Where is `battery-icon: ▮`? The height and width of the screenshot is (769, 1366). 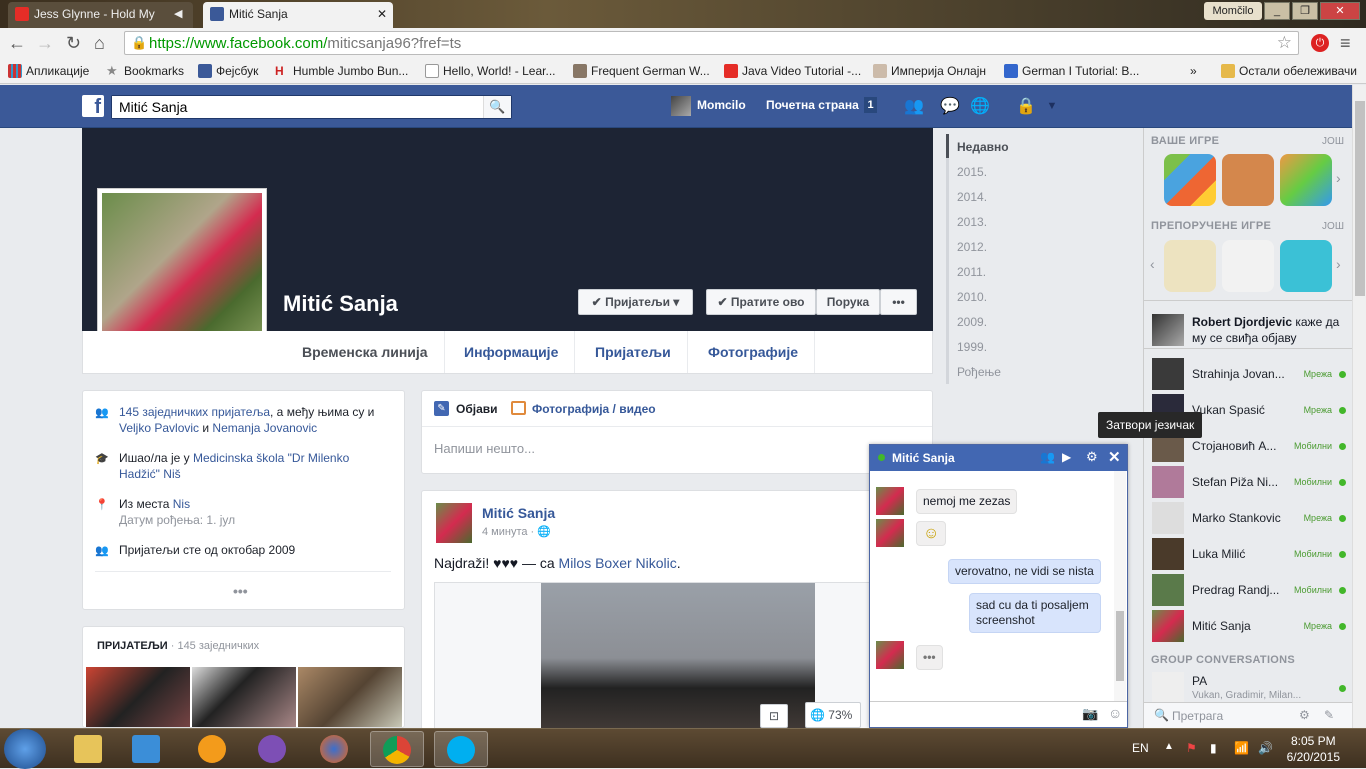 battery-icon: ▮ is located at coordinates (1213, 748).